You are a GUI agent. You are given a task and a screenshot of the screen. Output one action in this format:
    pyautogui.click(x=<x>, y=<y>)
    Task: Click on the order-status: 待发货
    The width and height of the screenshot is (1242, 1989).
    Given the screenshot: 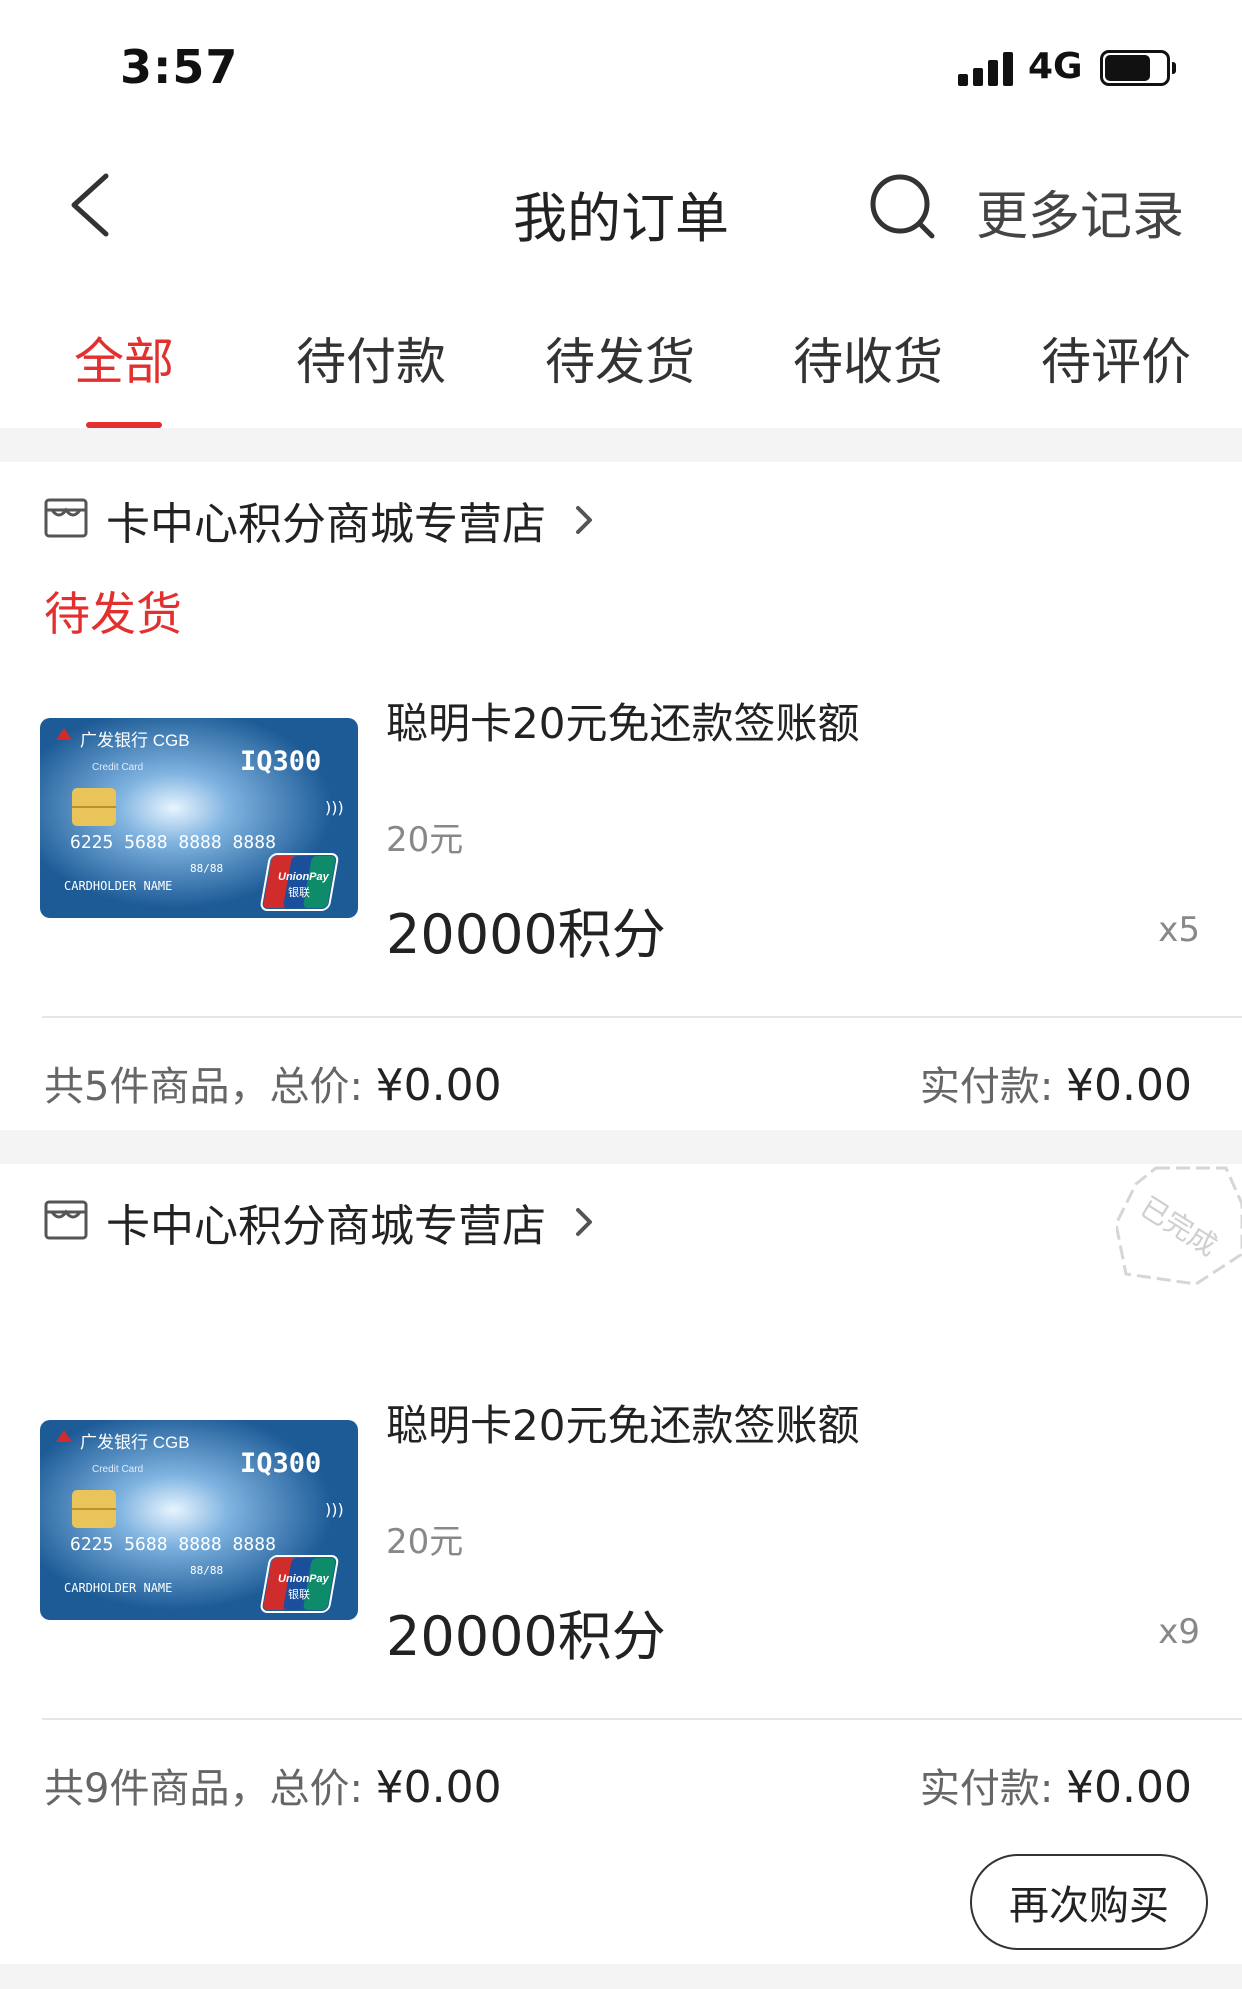 What is the action you would take?
    pyautogui.click(x=113, y=614)
    